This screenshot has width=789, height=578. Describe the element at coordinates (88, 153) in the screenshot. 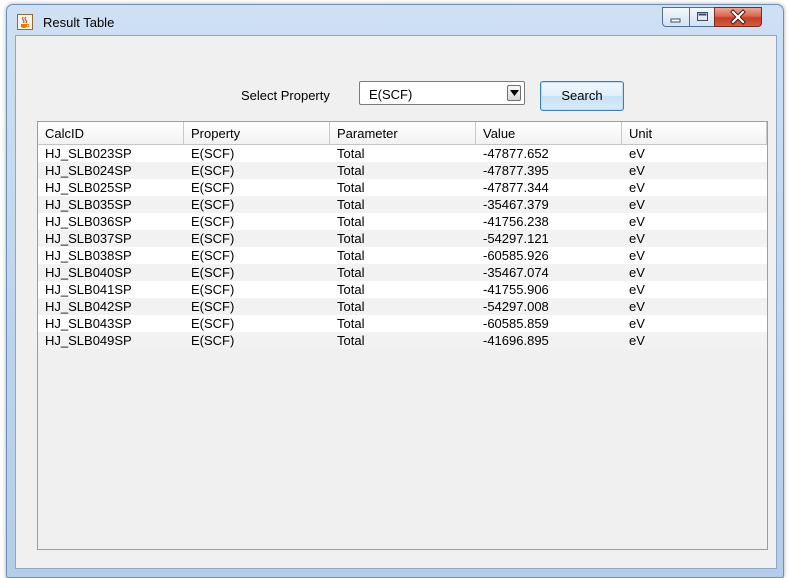

I see `cell-calcid: HJ_SLB023SP` at that location.